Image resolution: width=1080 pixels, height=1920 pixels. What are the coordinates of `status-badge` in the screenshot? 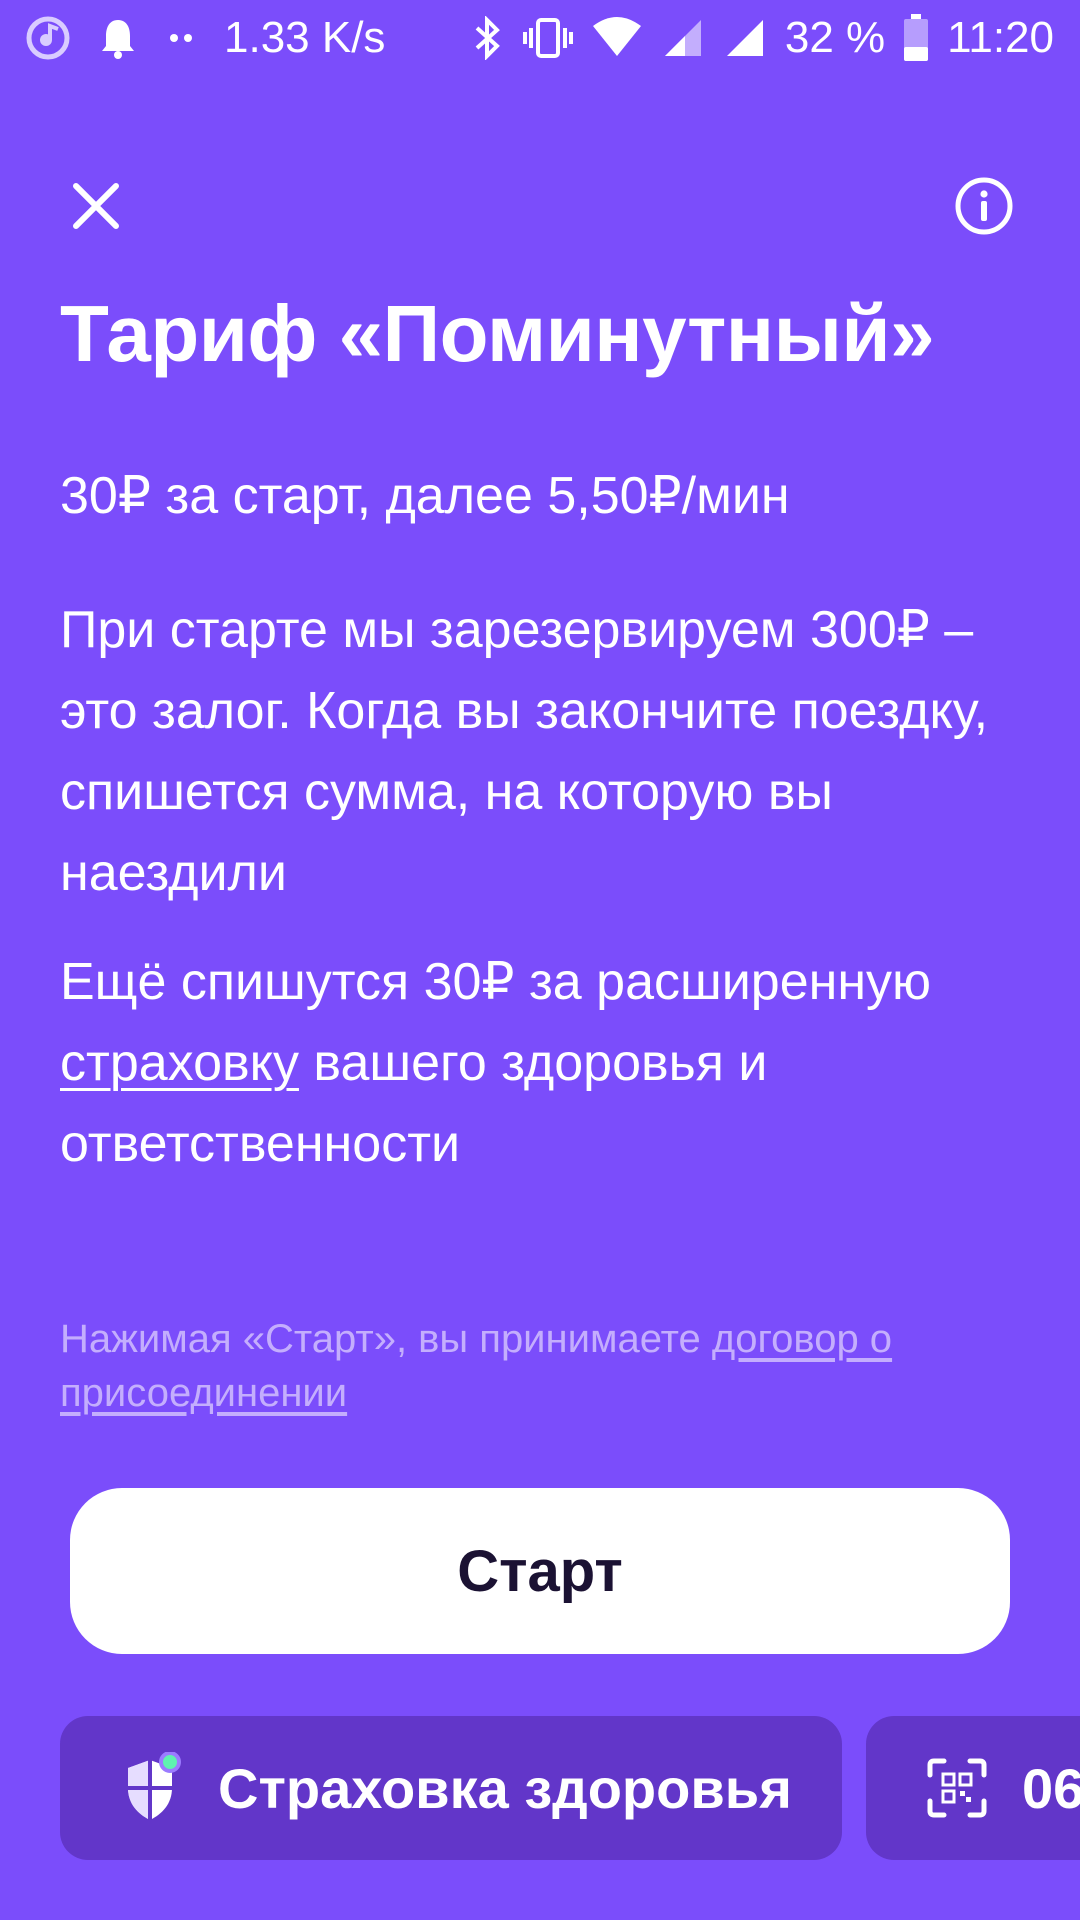 It's located at (170, 1762).